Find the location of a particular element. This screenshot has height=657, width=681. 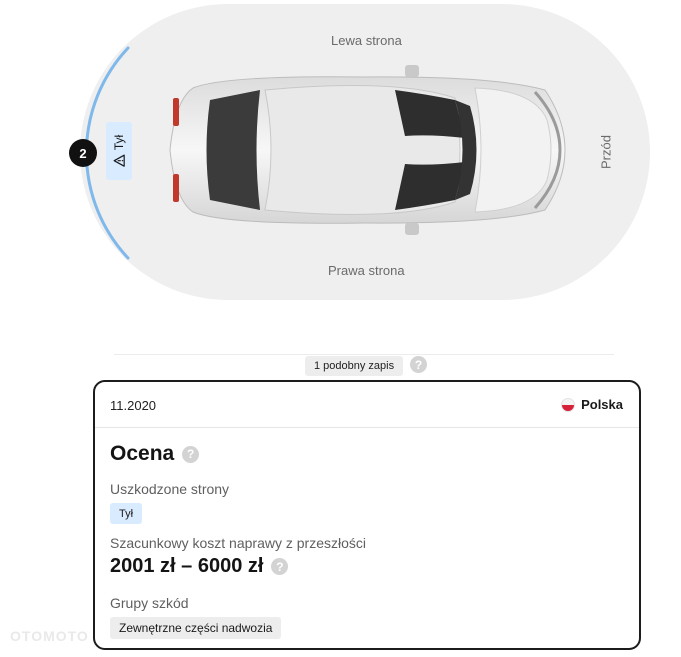

rear-damage-tag: Tył is located at coordinates (119, 151).